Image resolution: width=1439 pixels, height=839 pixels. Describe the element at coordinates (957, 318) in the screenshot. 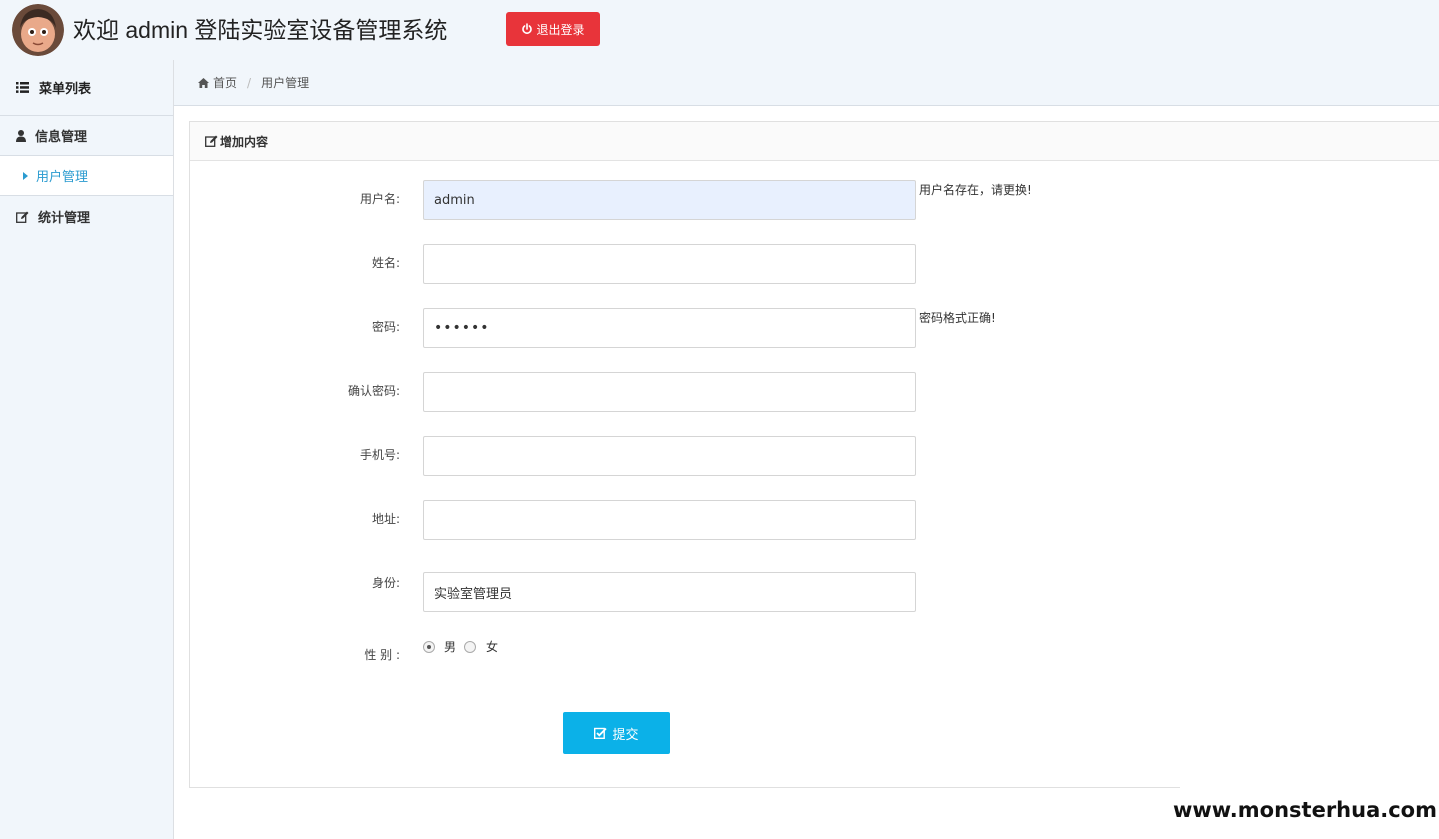

I see `password-hint: 密码格式正确!` at that location.